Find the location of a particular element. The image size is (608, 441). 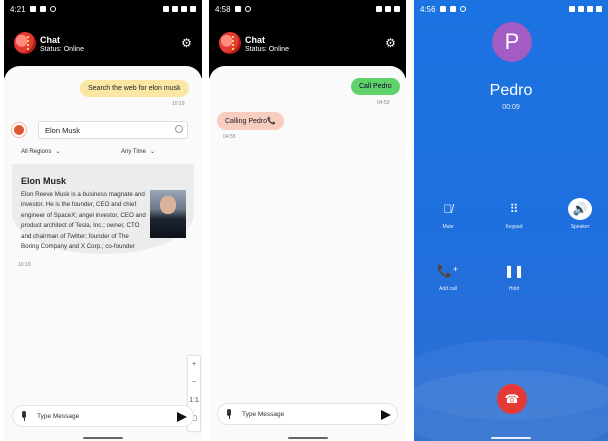

time-dropdown: Any Time ⌄ is located at coordinates (138, 151).